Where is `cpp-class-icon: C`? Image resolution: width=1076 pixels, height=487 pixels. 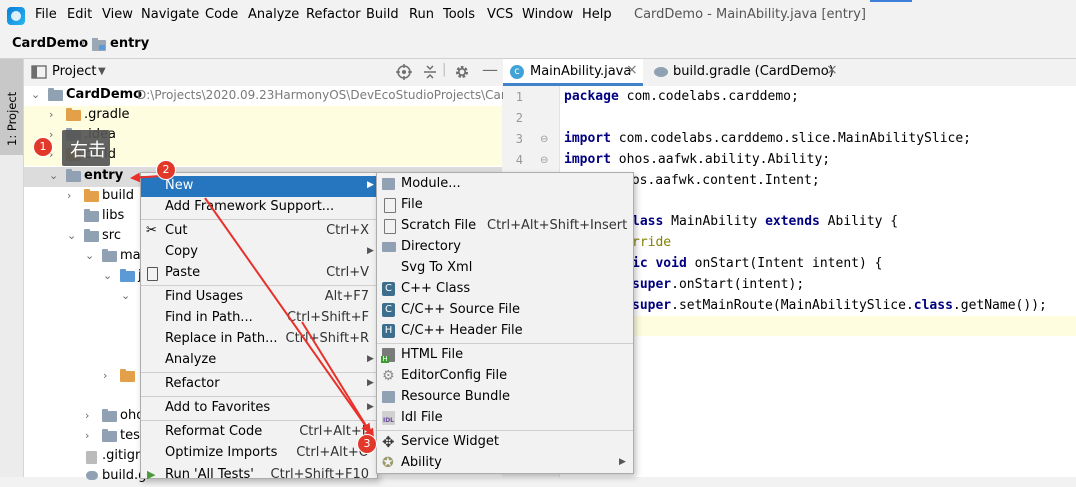
cpp-class-icon: C is located at coordinates (388, 289).